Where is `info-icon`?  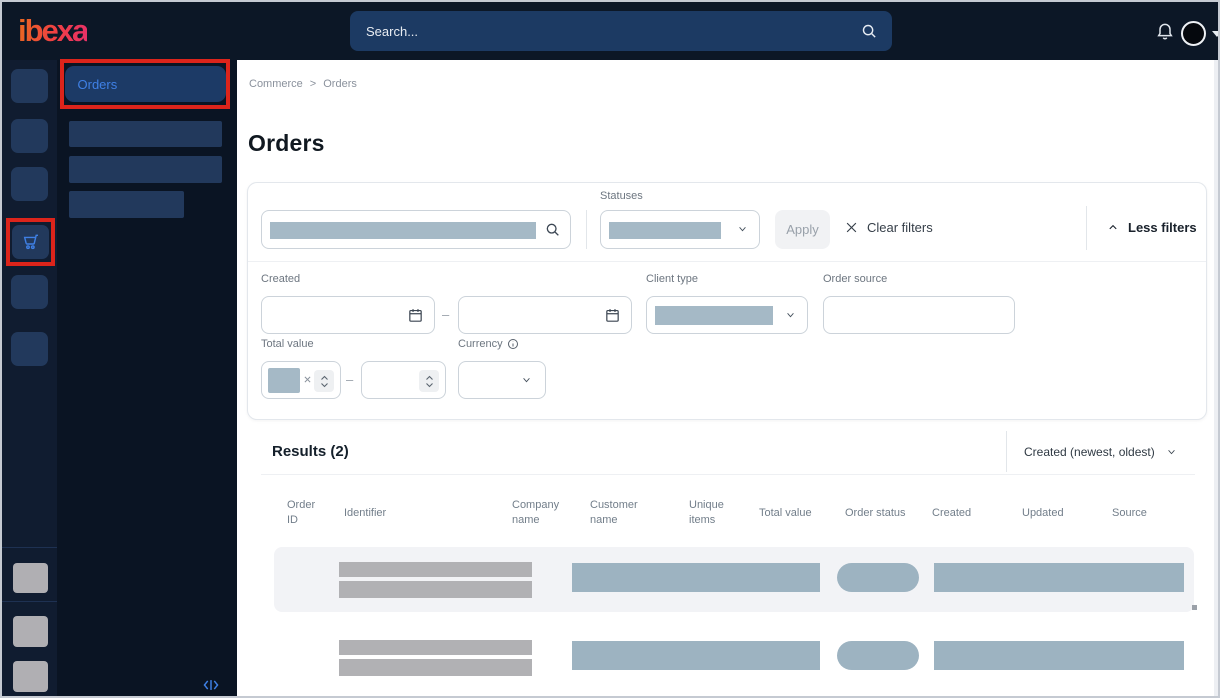
info-icon is located at coordinates (513, 344).